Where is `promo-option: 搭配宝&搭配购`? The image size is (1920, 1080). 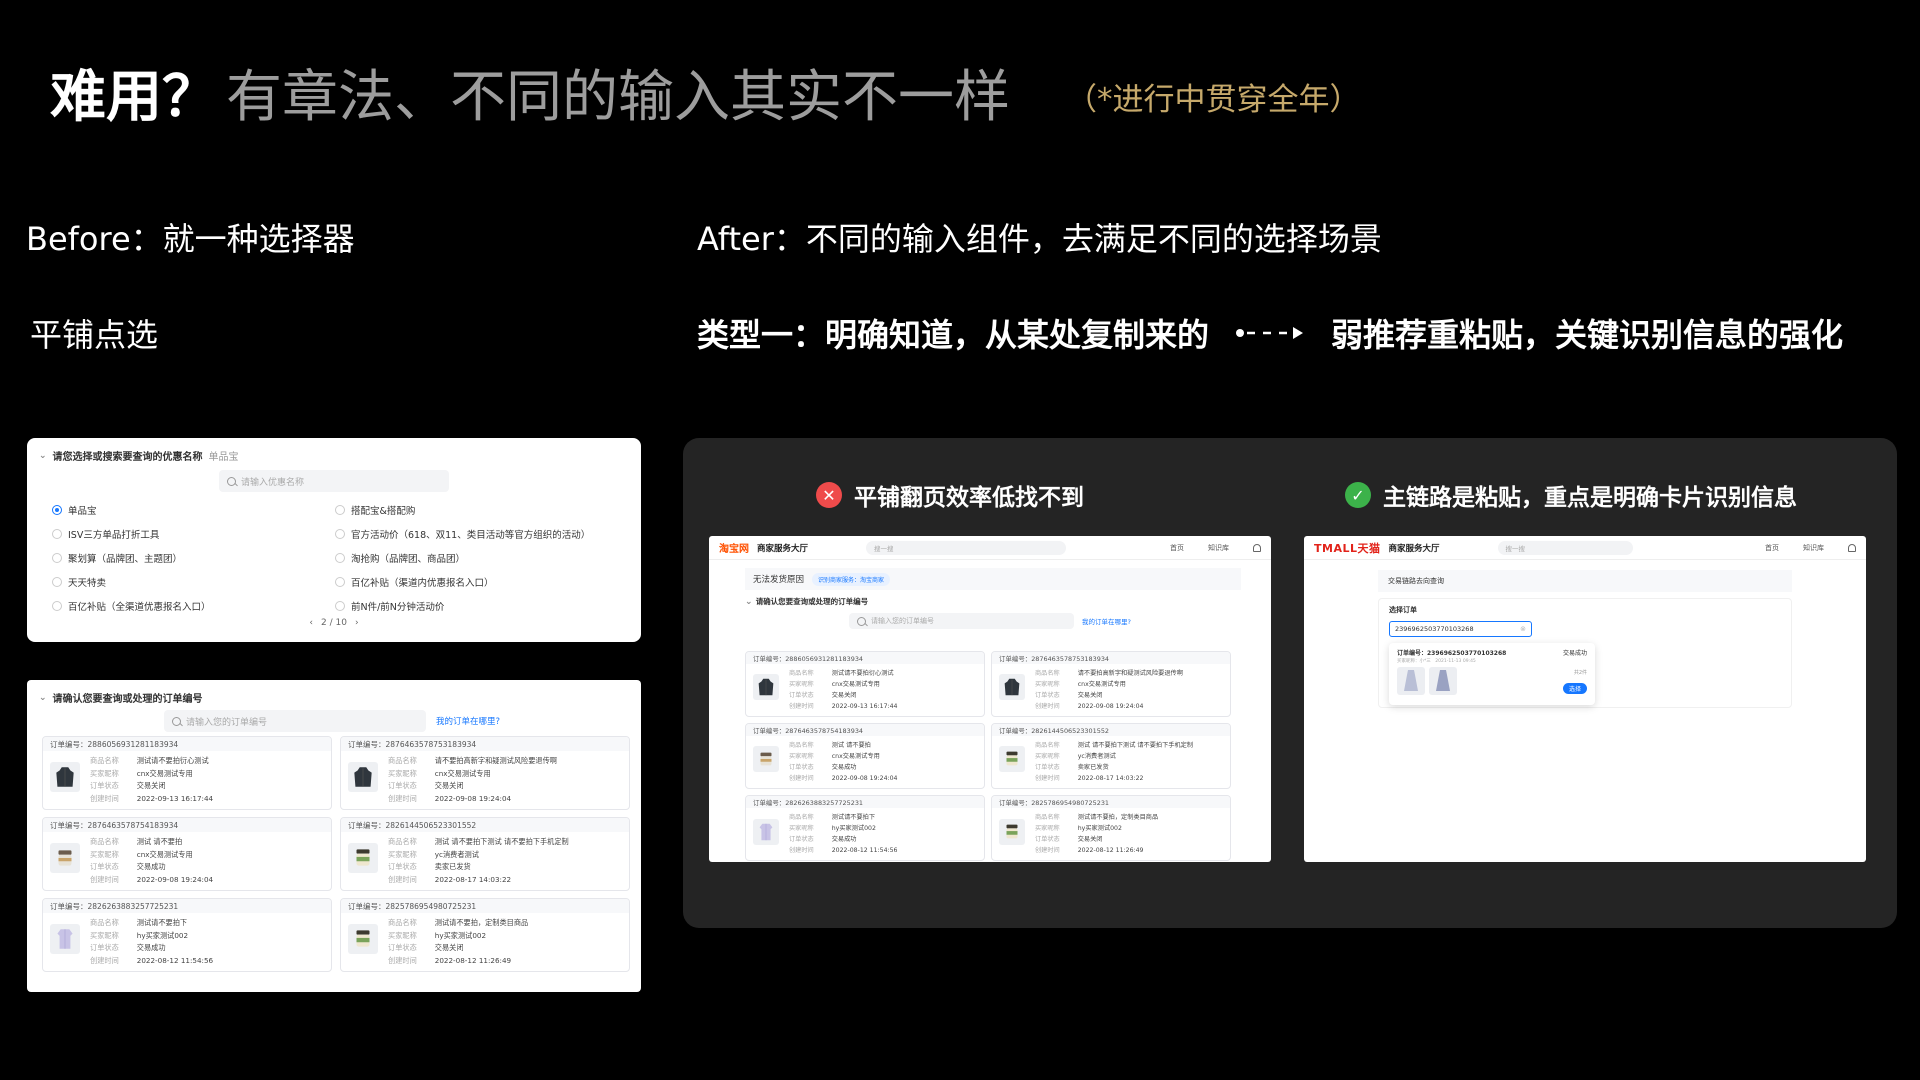
promo-option: 搭配宝&搭配购 is located at coordinates (460, 509).